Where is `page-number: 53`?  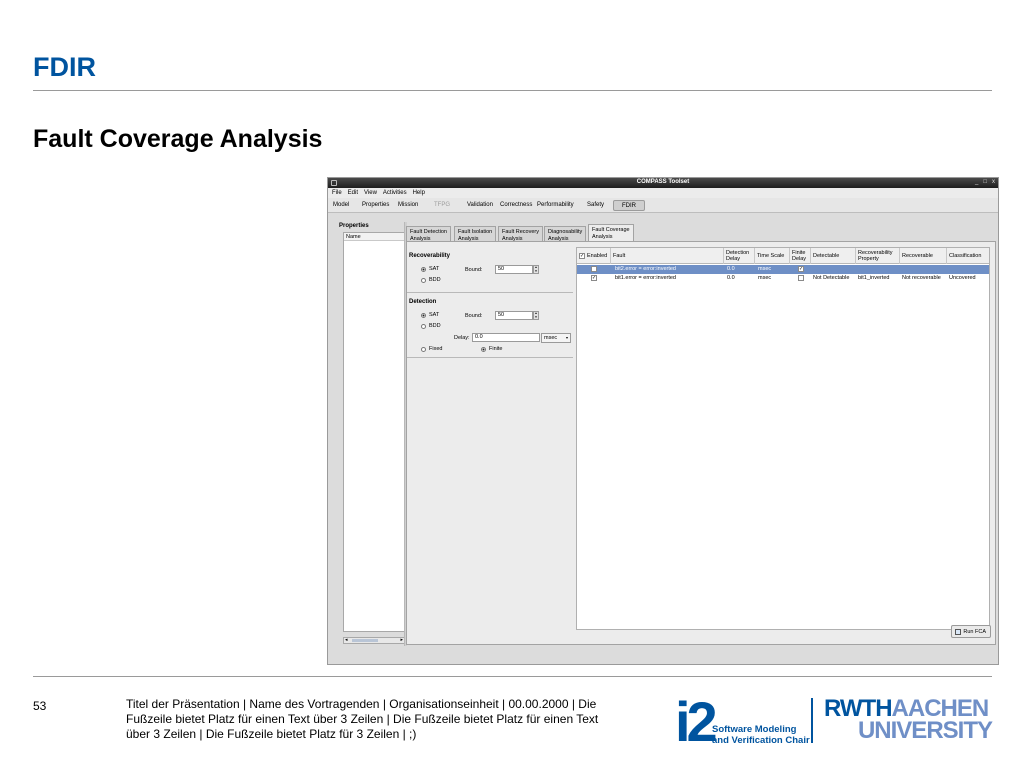
page-number: 53 is located at coordinates (40, 706).